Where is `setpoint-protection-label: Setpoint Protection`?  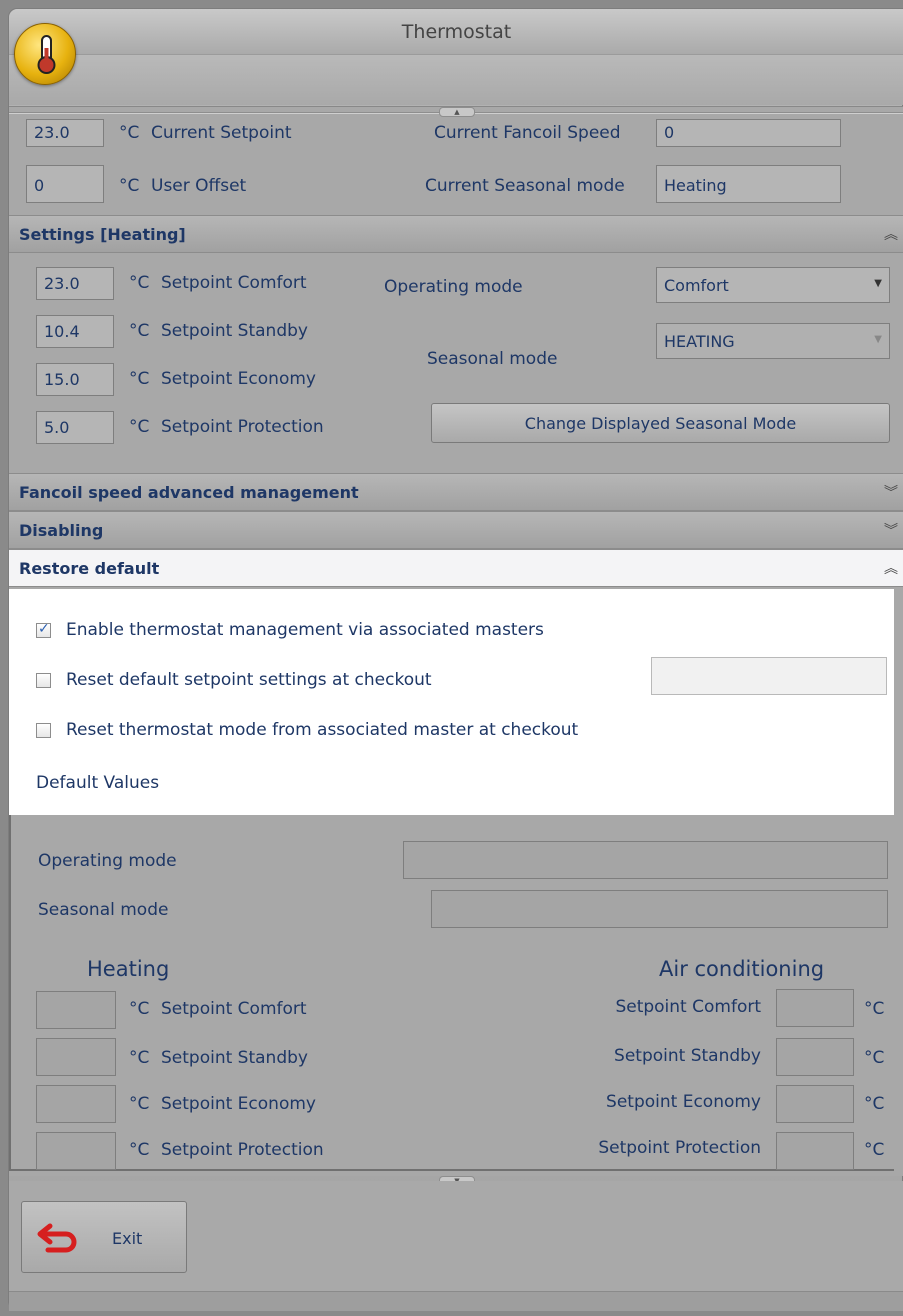
setpoint-protection-label: Setpoint Protection is located at coordinates (242, 427).